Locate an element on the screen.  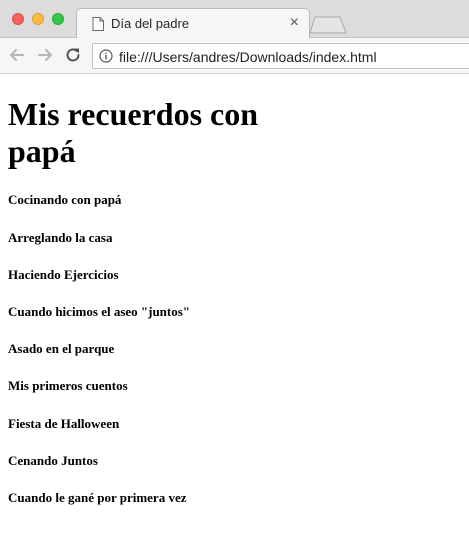
tab-close-button: × is located at coordinates (294, 23).